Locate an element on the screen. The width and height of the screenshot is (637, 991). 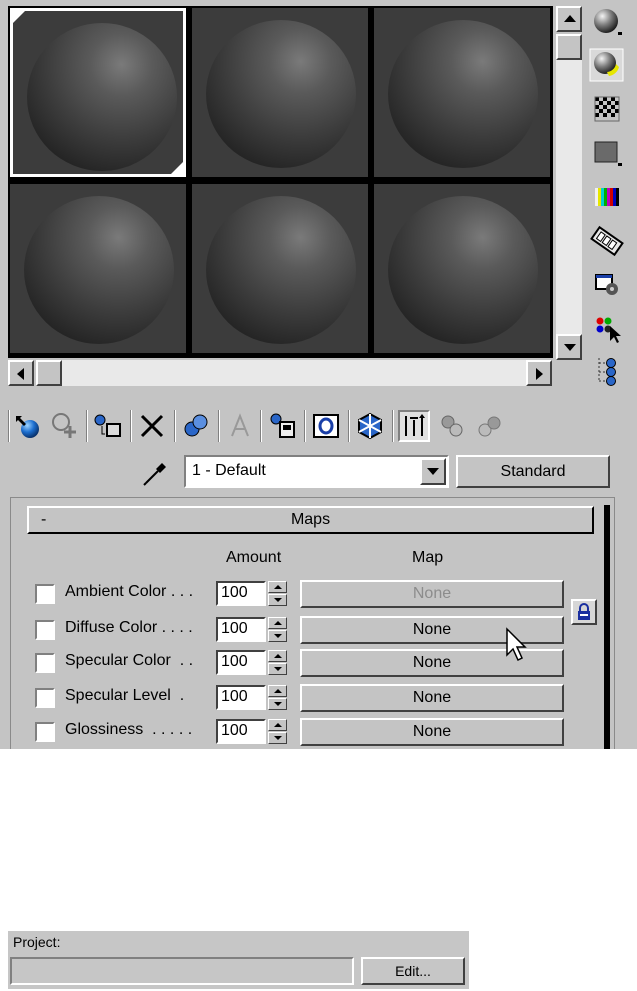
specular-level-enable-checkbox is located at coordinates (45, 698).